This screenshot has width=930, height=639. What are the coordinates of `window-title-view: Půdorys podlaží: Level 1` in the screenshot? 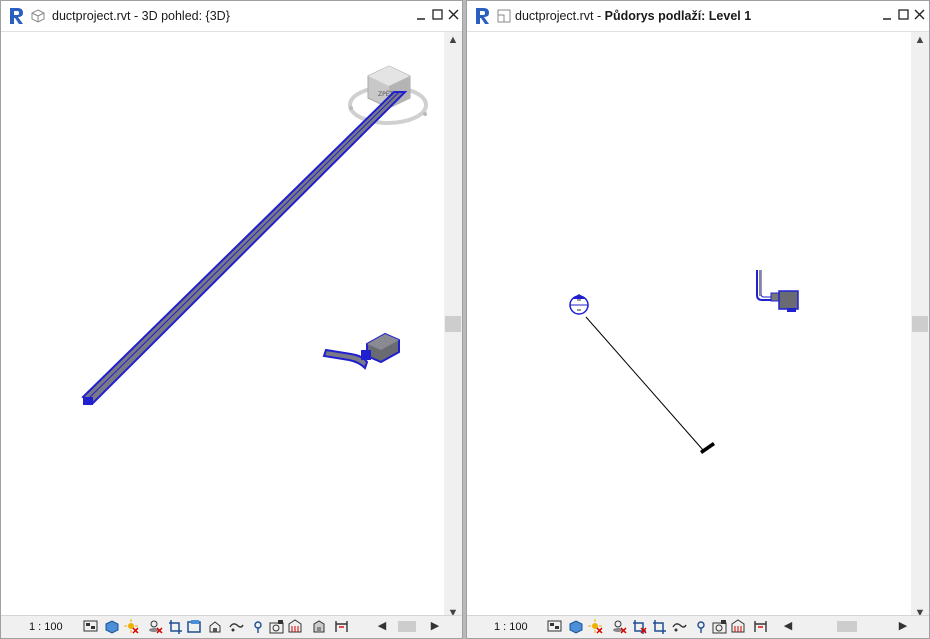 It's located at (678, 16).